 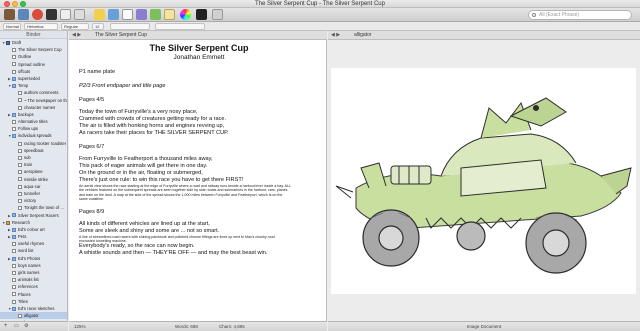 What do you see at coordinates (33, 157) in the screenshot?
I see `binder-item: sub` at bounding box center [33, 157].